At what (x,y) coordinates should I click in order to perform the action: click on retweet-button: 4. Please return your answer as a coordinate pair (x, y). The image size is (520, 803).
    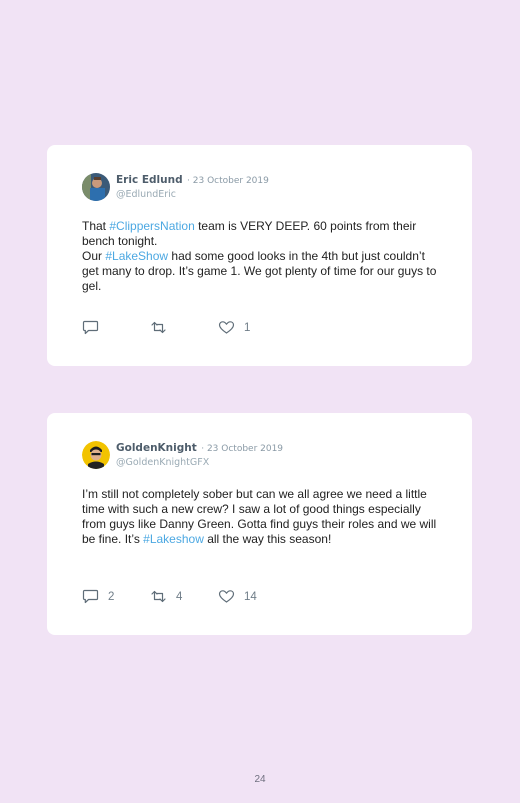
    Looking at the image, I should click on (184, 596).